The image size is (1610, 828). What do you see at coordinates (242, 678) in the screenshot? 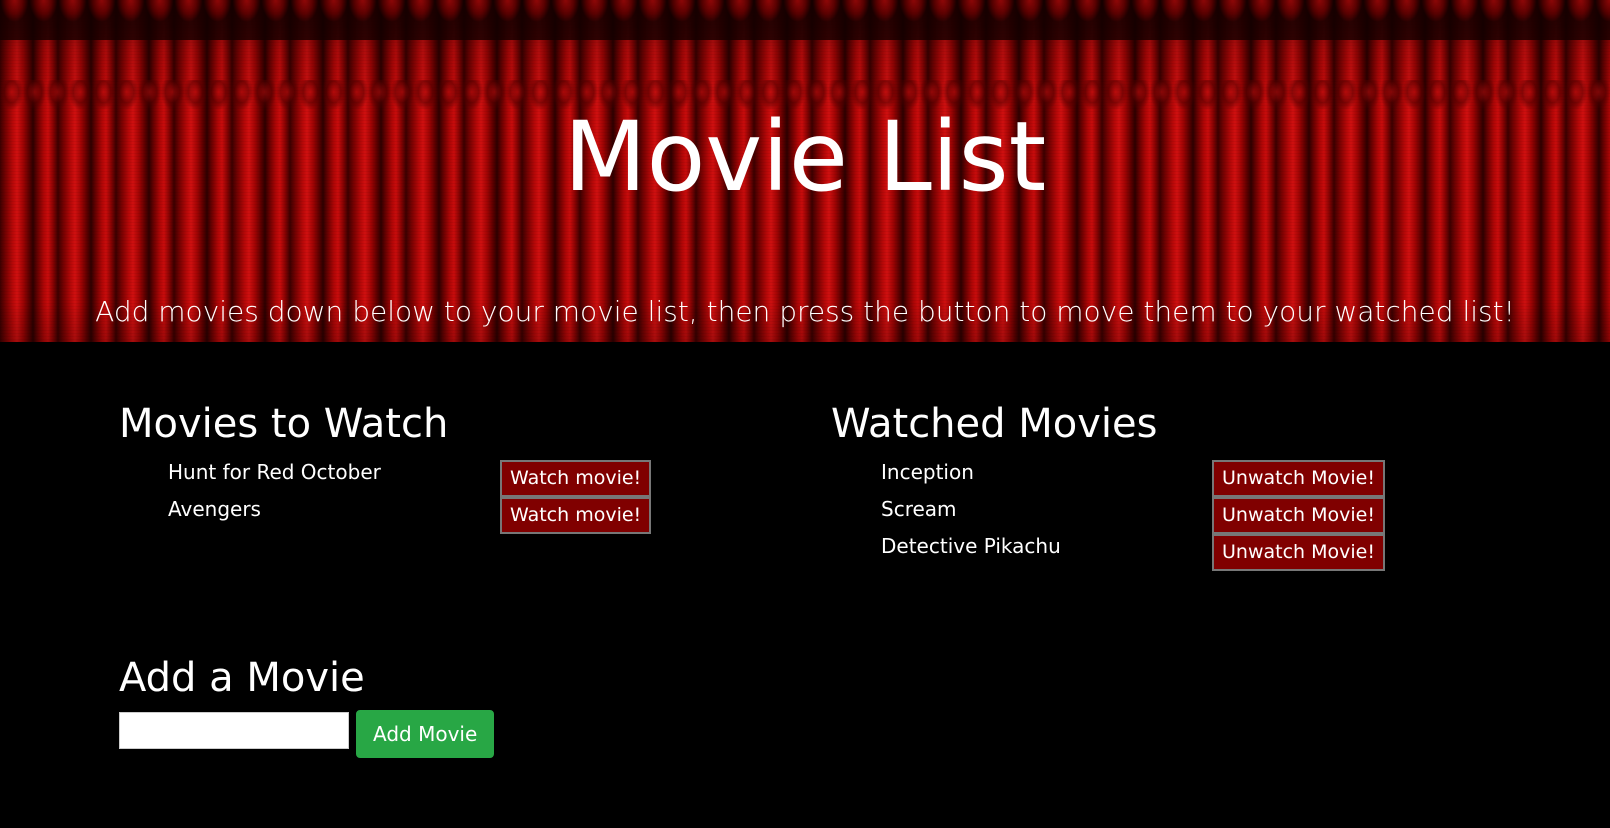
I see `add-movie-heading: Add a Movie` at bounding box center [242, 678].